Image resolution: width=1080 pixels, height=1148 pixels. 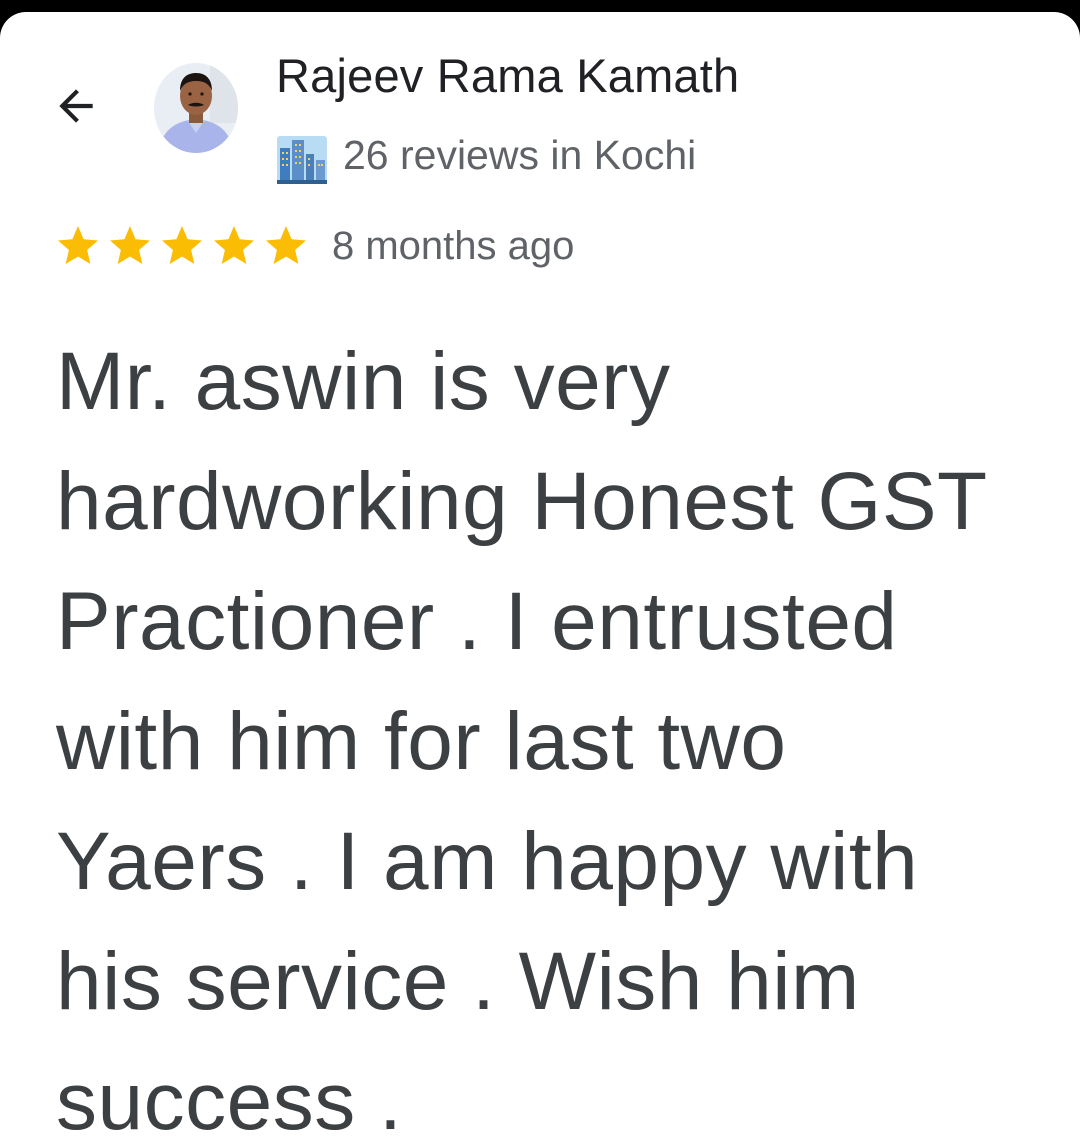 I want to click on city-buildings-icon, so click(x=302, y=160).